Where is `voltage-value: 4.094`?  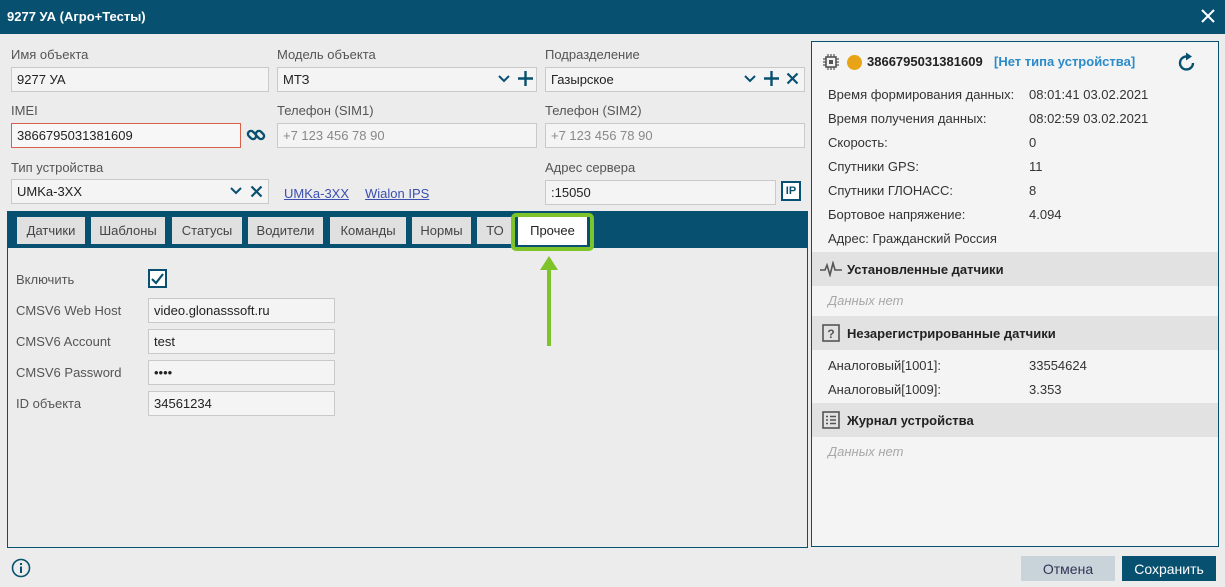 voltage-value: 4.094 is located at coordinates (1045, 214).